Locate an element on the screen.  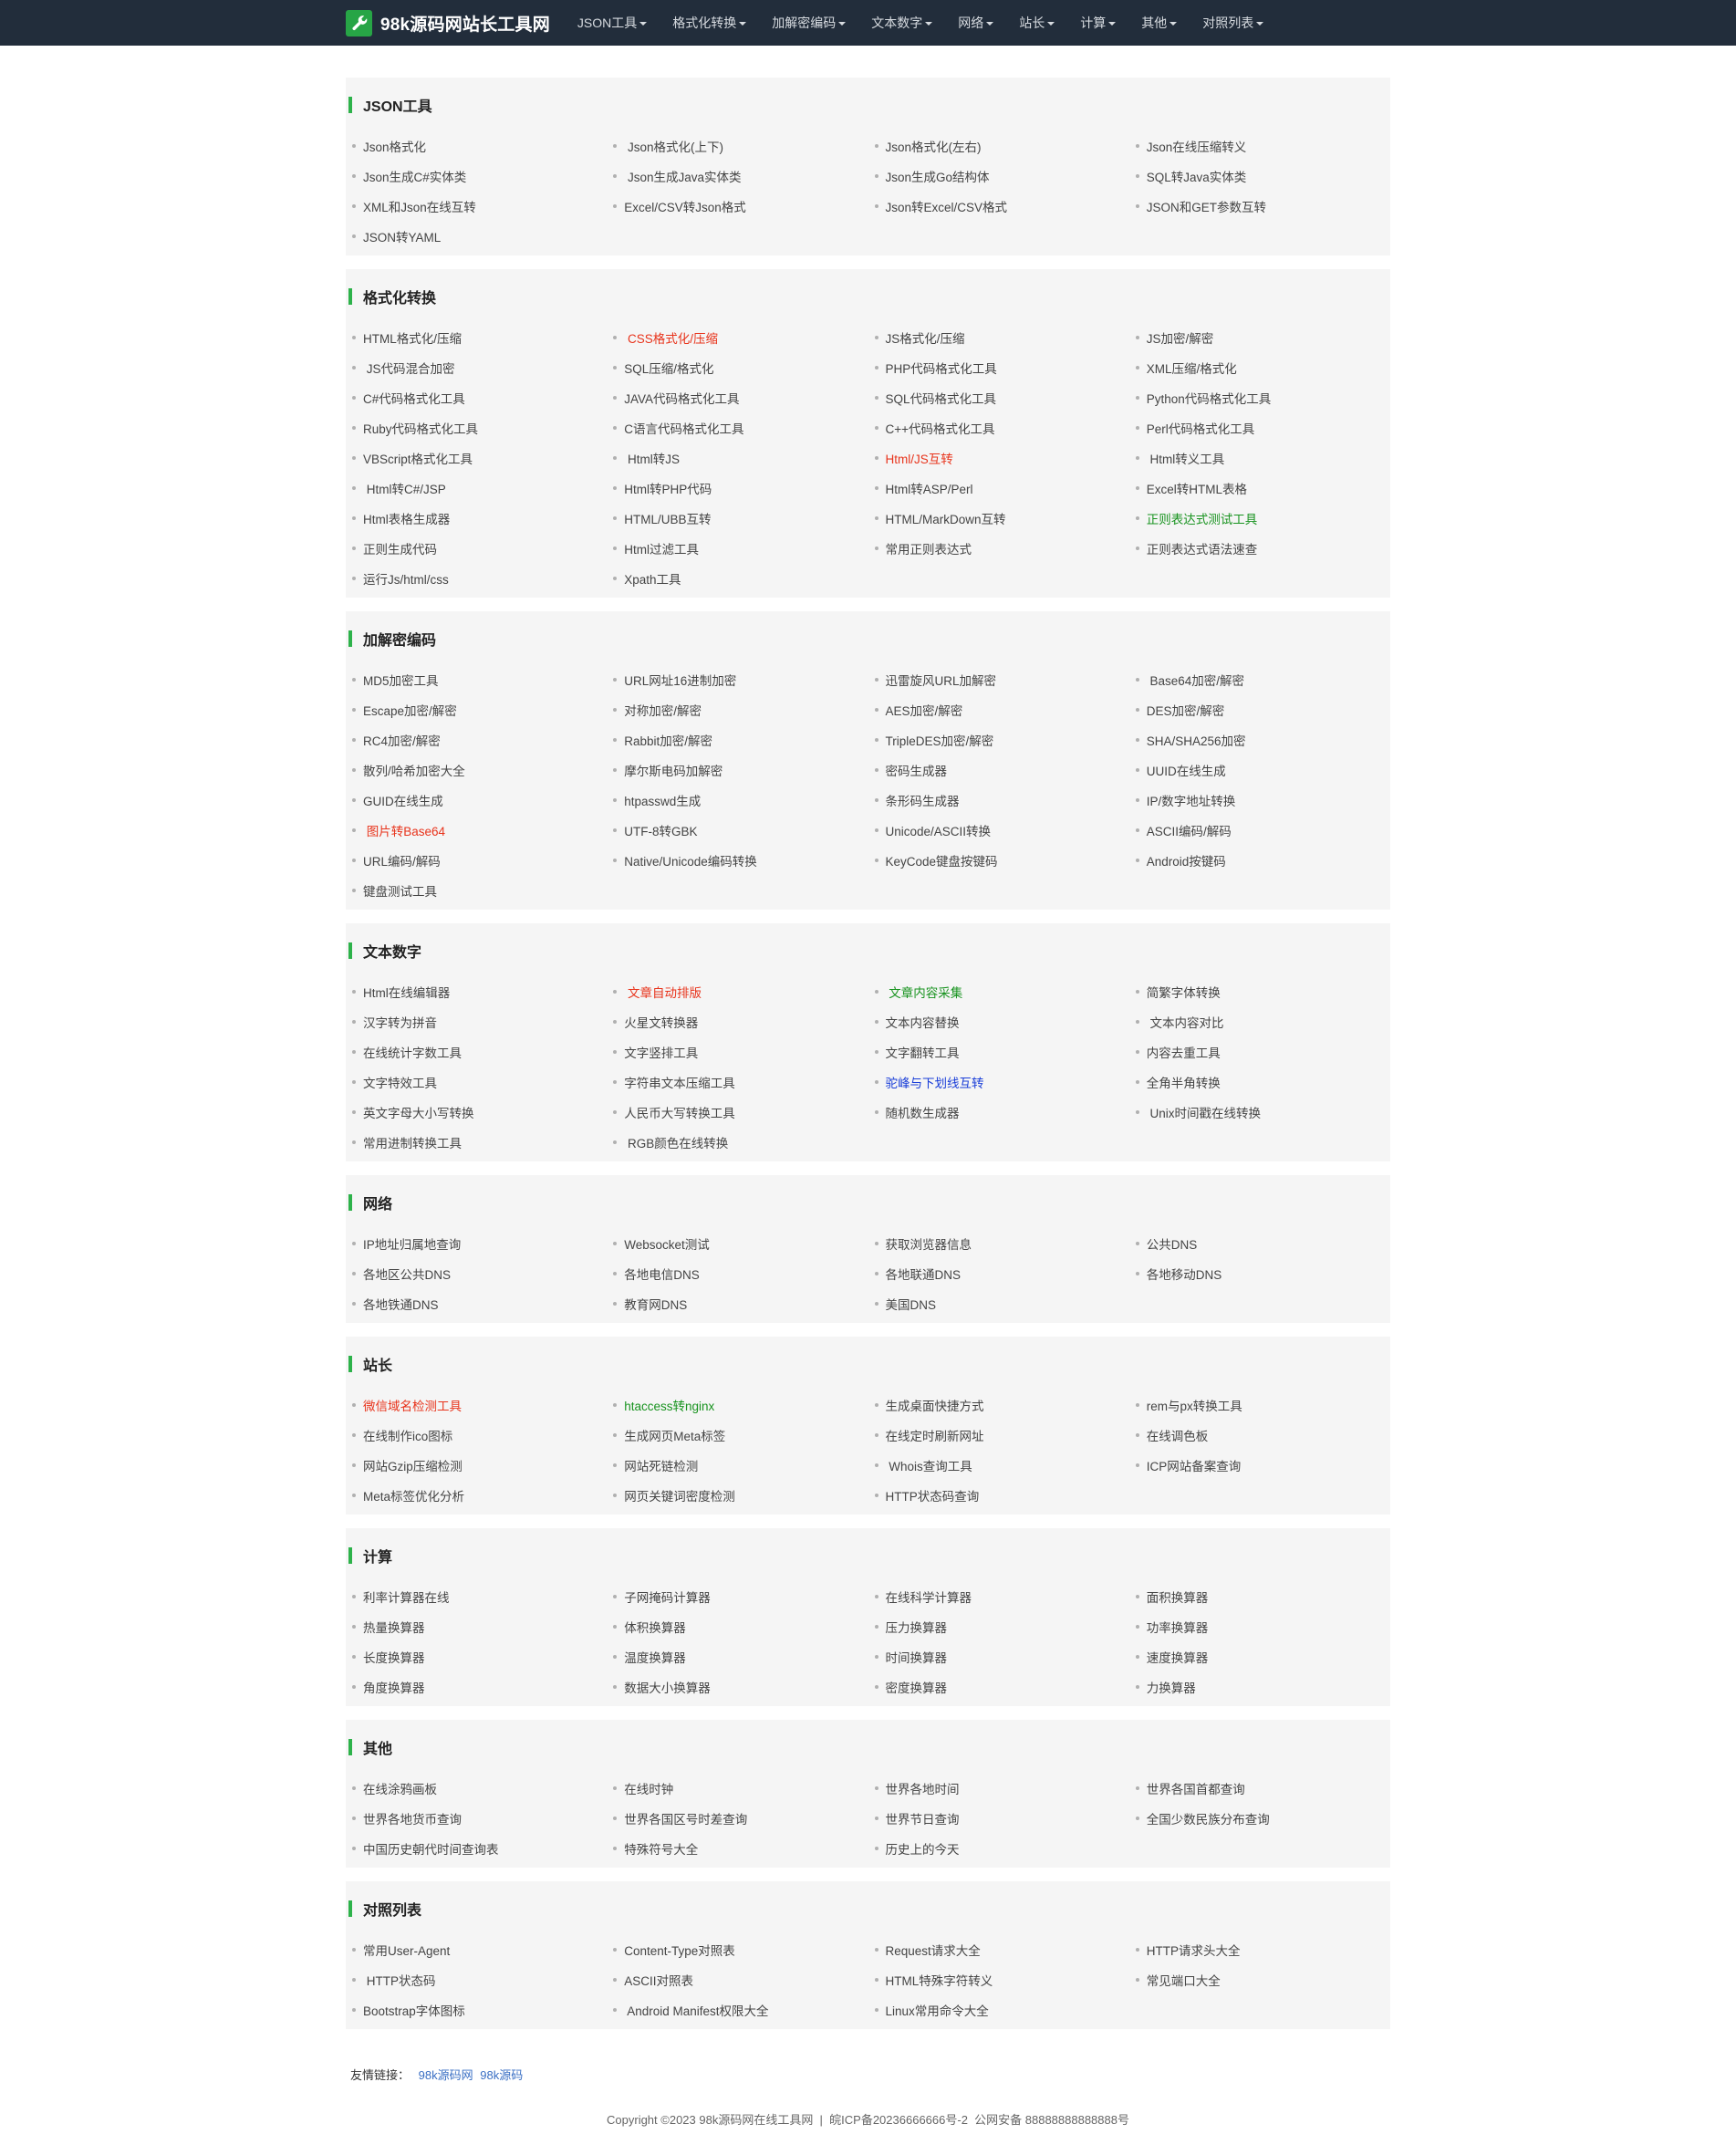
tool-link: Html在线编辑器 is located at coordinates (476, 991).